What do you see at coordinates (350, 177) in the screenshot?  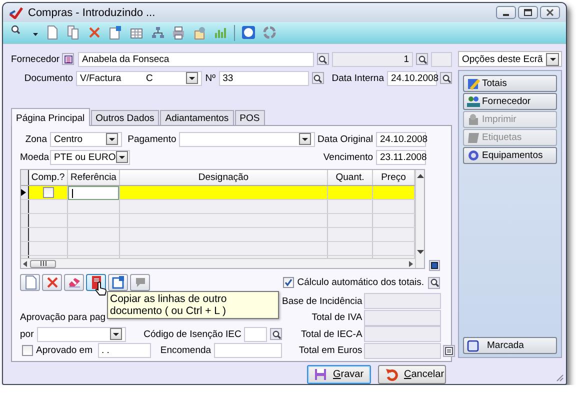 I see `column-header: Quant.` at bounding box center [350, 177].